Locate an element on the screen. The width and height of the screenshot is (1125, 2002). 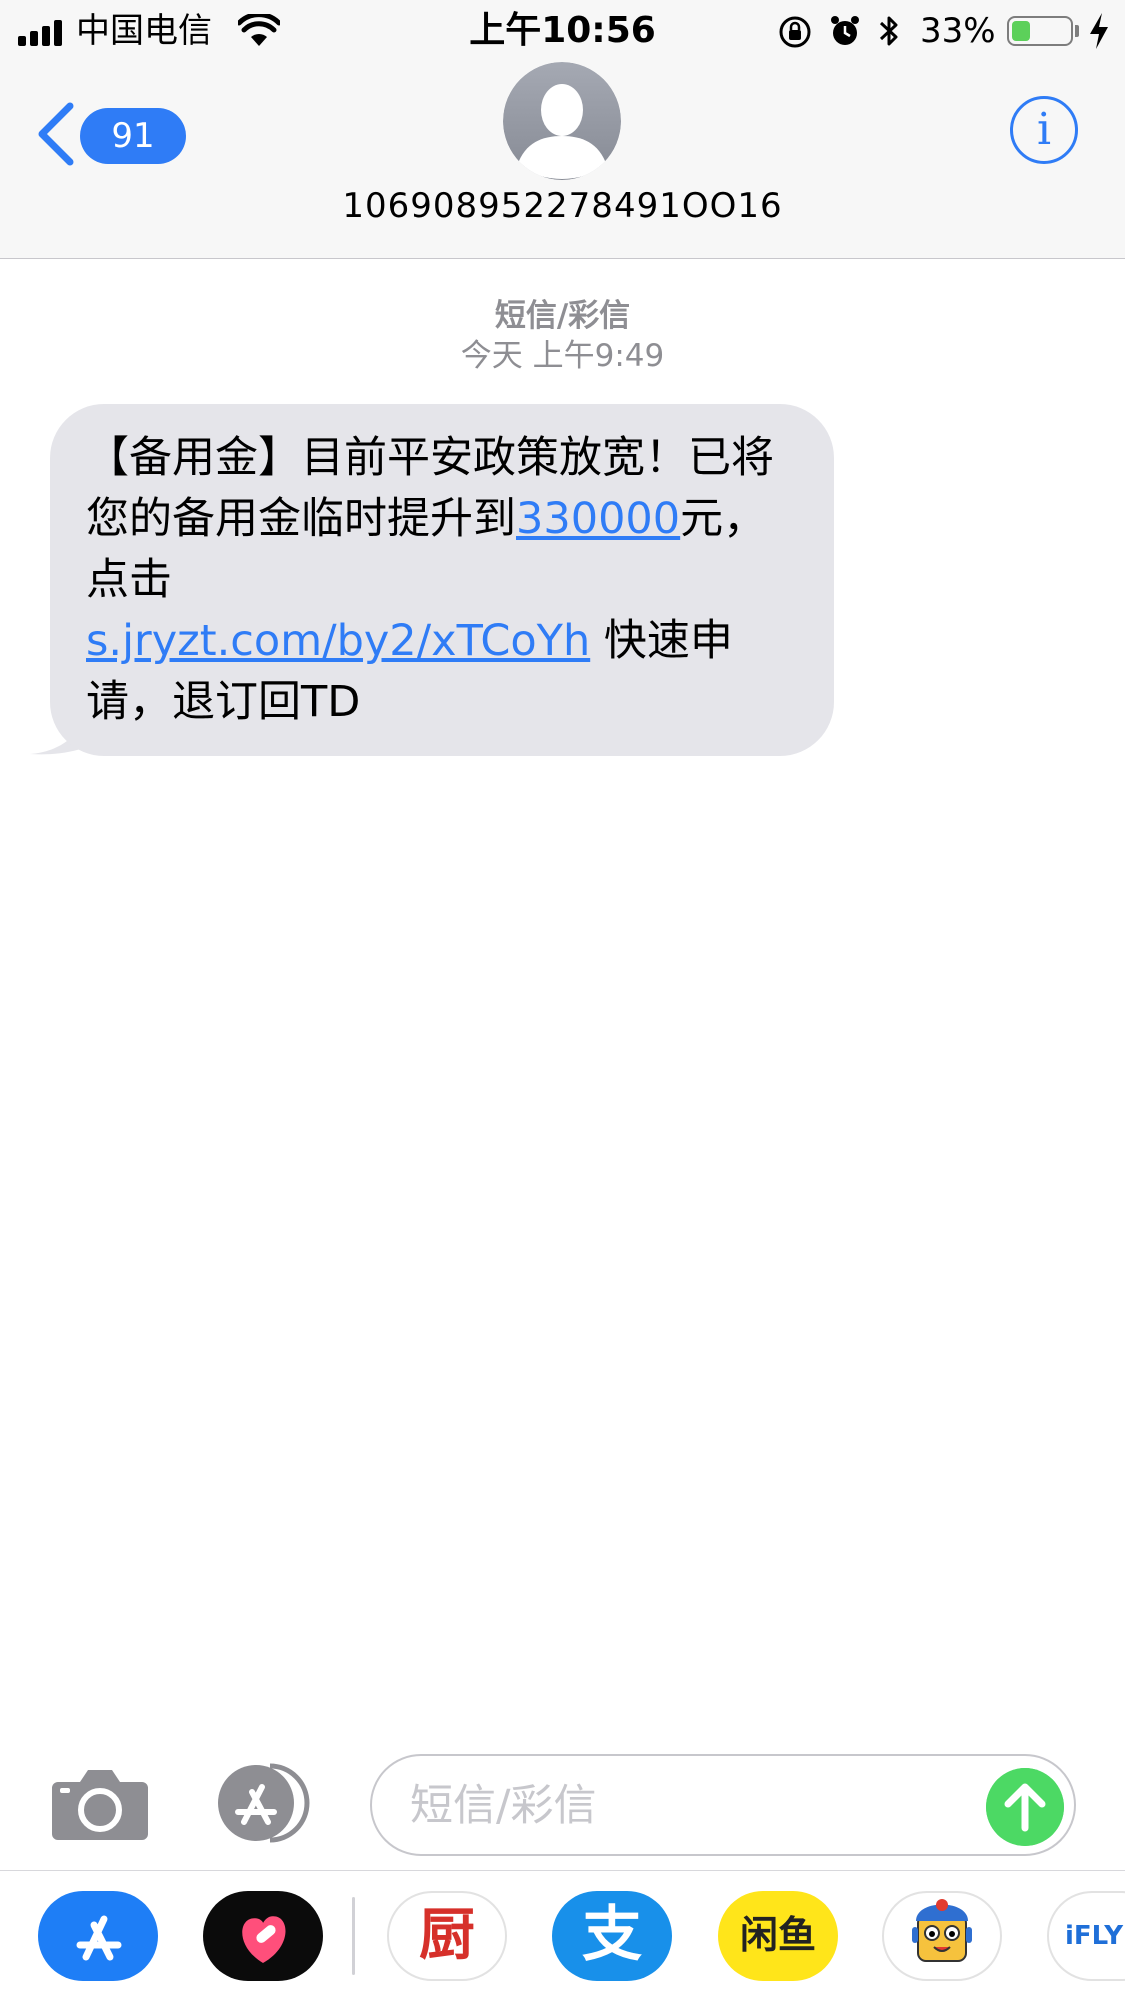
xianyu-label: 闲鱼 is located at coordinates (777, 1935).